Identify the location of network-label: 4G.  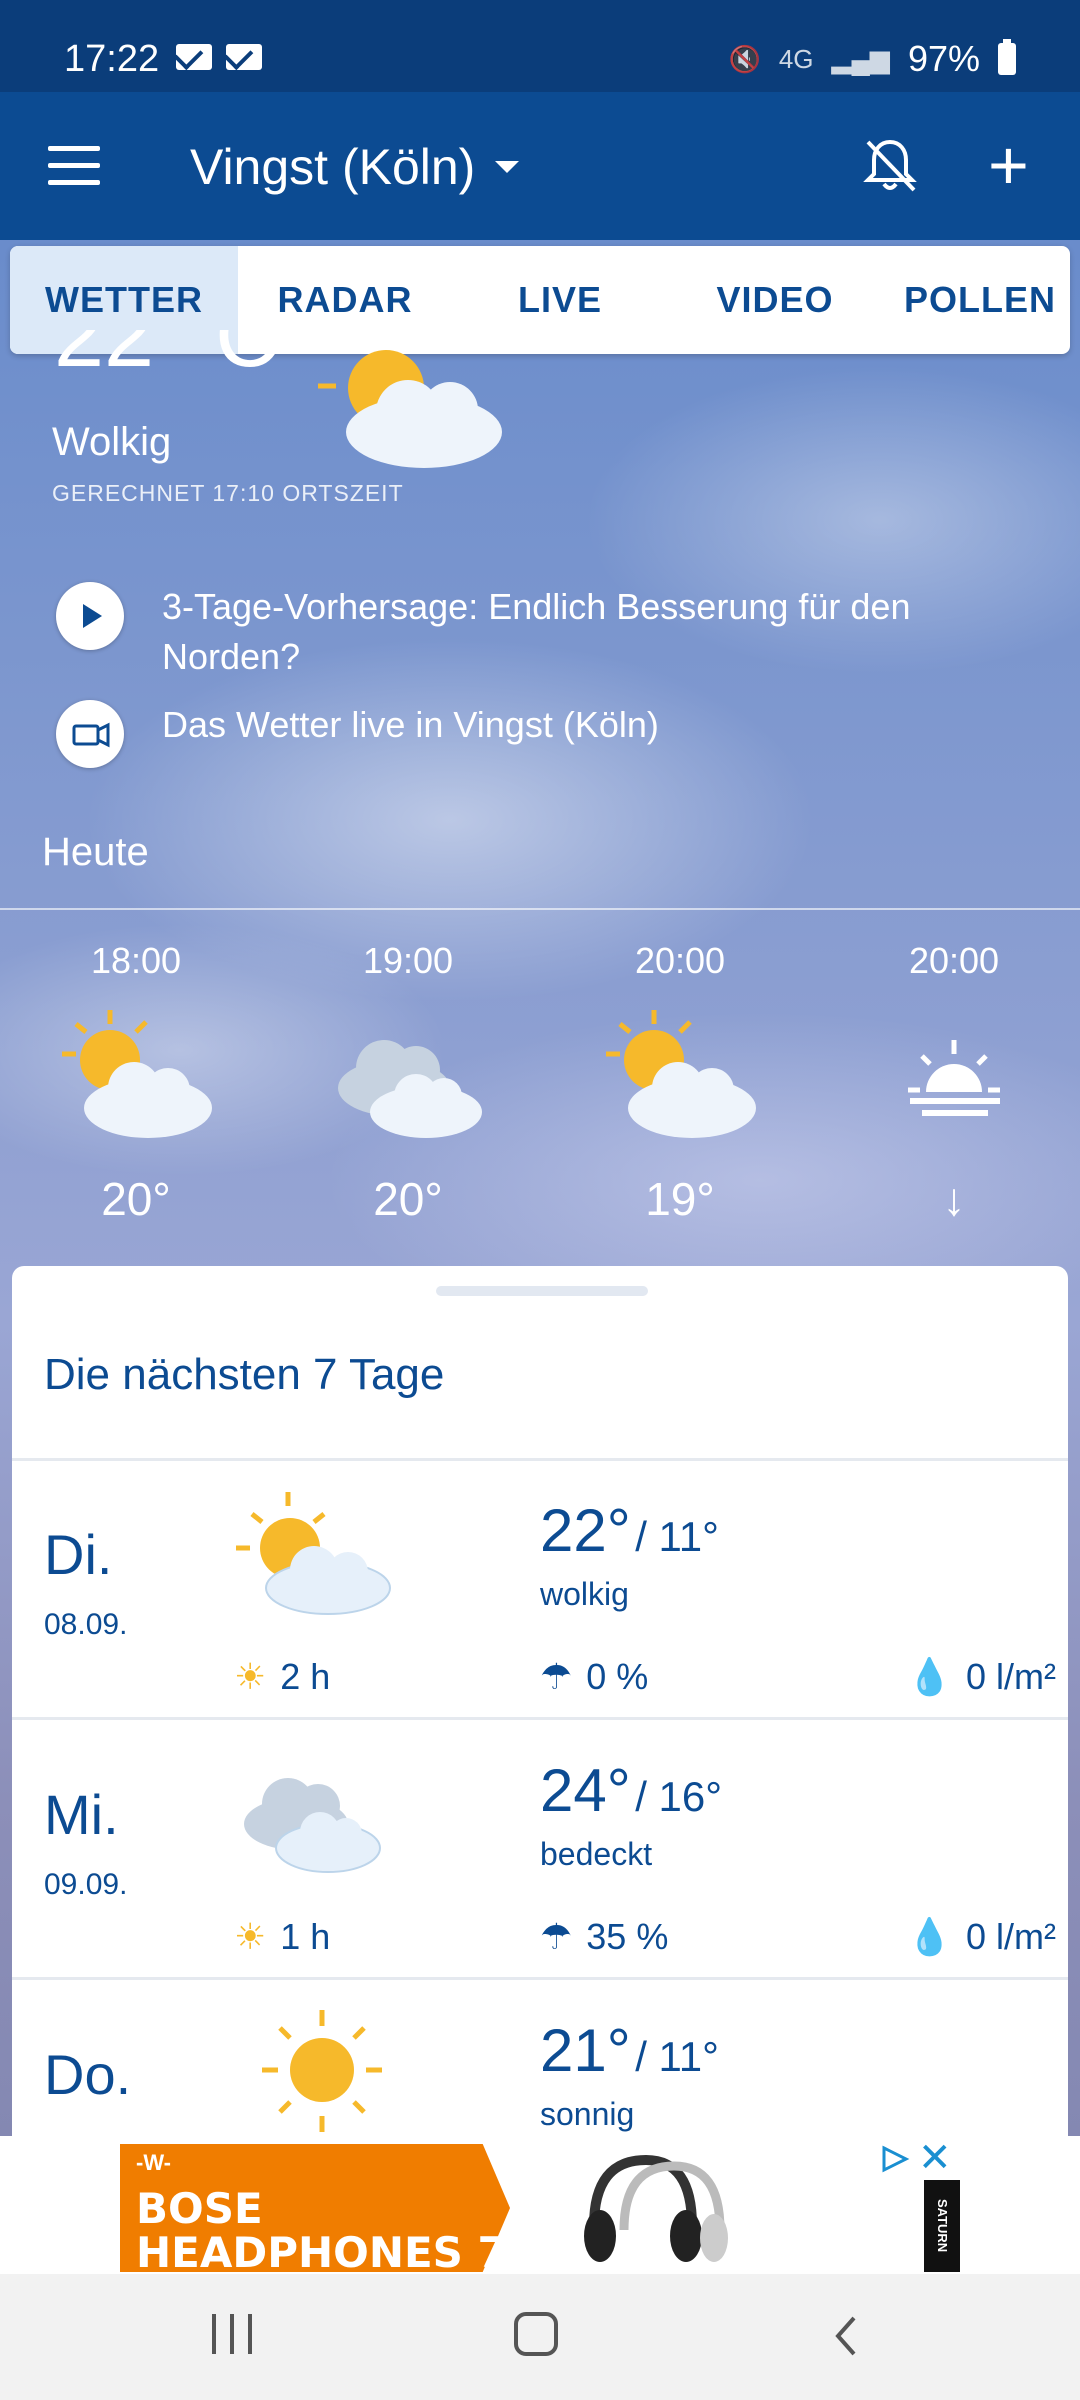
(796, 58).